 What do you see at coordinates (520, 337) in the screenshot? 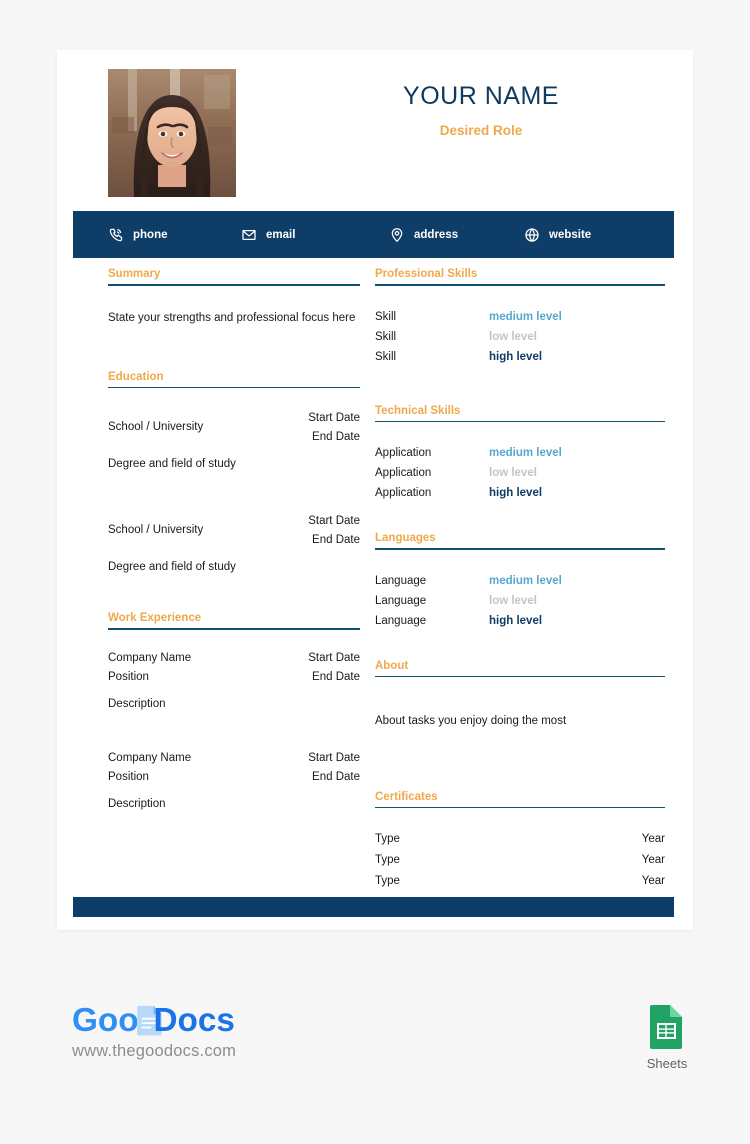
I see `skill-row: Skill low level` at bounding box center [520, 337].